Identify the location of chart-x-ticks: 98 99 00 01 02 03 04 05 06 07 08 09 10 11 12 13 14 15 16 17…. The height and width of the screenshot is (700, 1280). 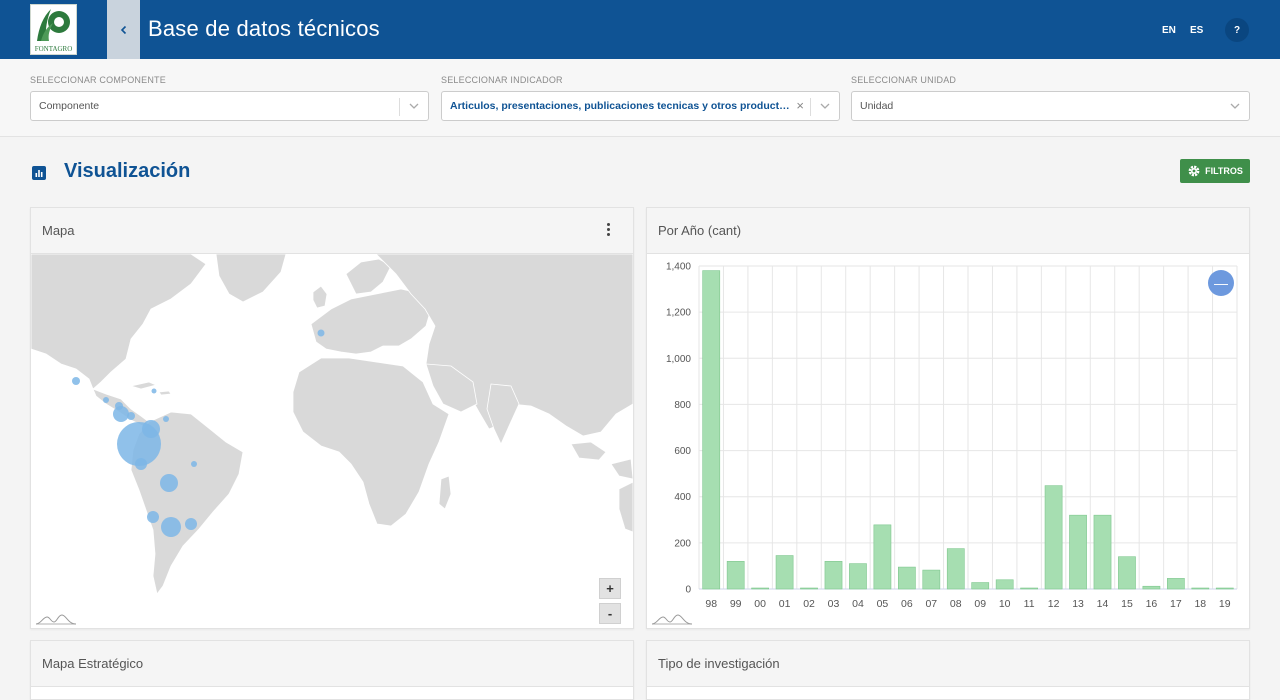
(967, 604).